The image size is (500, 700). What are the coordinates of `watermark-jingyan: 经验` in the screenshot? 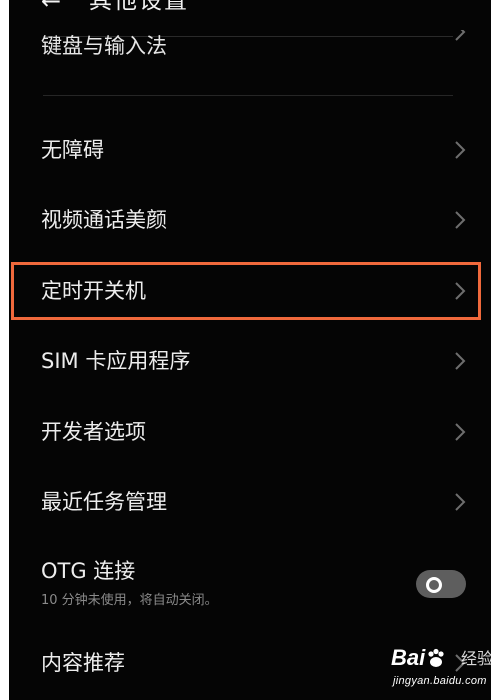 It's located at (476, 658).